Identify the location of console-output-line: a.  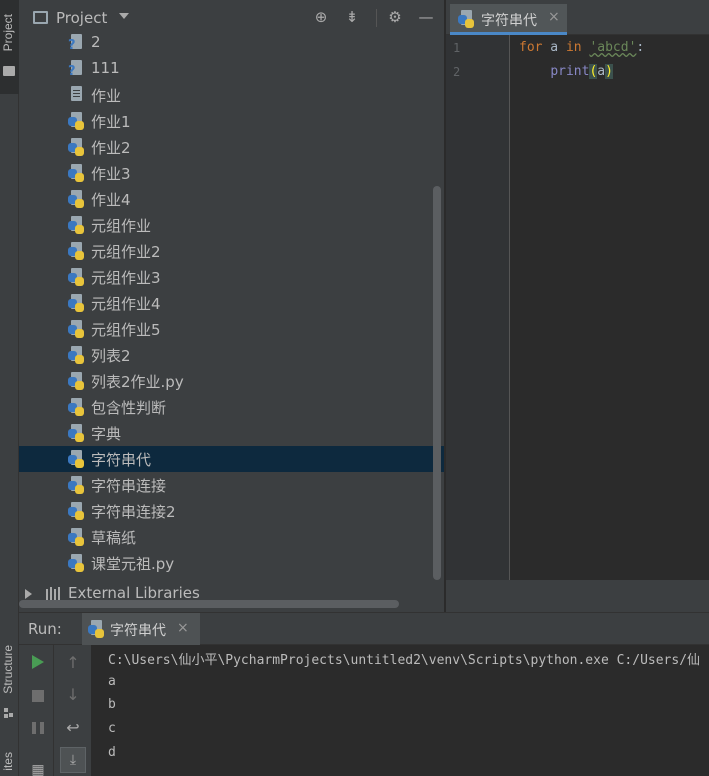
(112, 681).